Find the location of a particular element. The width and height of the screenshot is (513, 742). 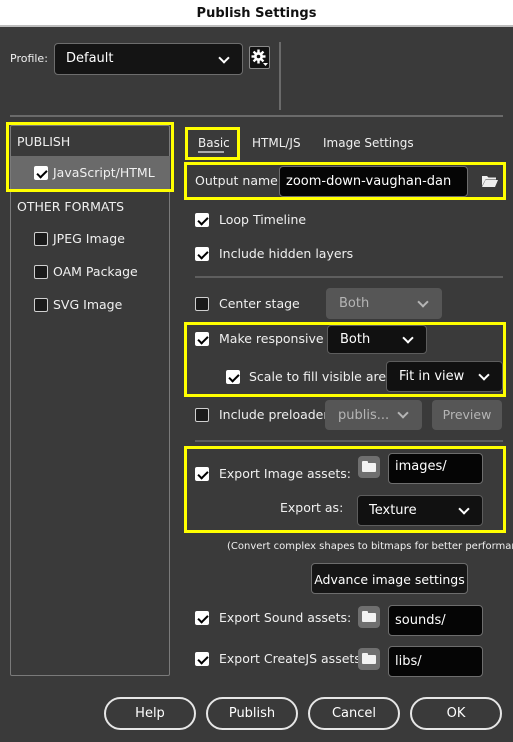

highlight-responsive is located at coordinates (345, 359).